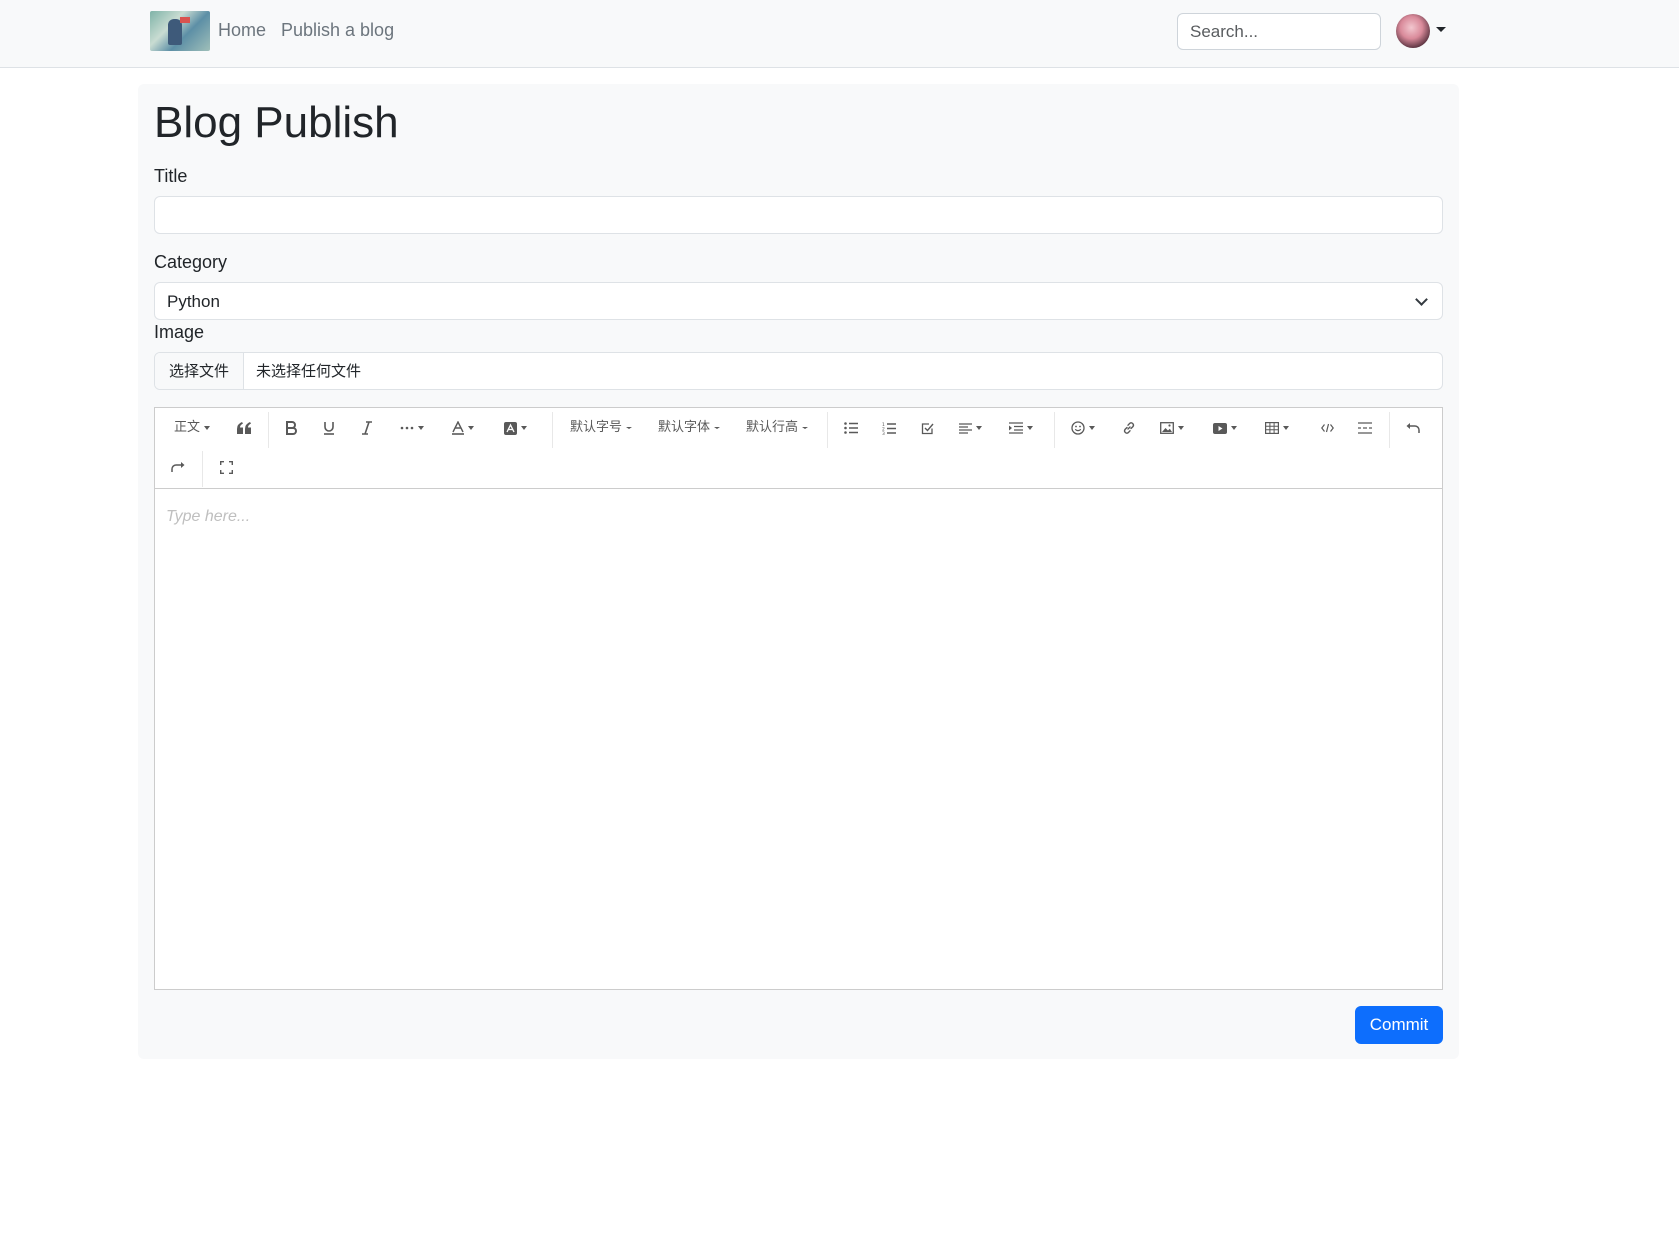  What do you see at coordinates (1078, 428) in the screenshot?
I see `emoji-icon` at bounding box center [1078, 428].